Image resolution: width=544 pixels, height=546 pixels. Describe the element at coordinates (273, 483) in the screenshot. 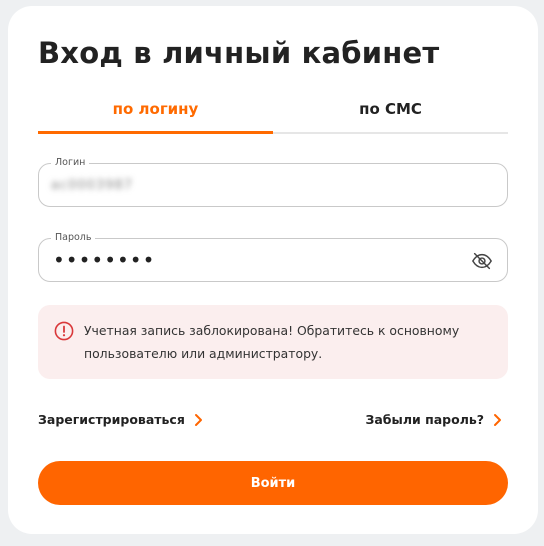

I see `login-submit-button: Войти` at that location.